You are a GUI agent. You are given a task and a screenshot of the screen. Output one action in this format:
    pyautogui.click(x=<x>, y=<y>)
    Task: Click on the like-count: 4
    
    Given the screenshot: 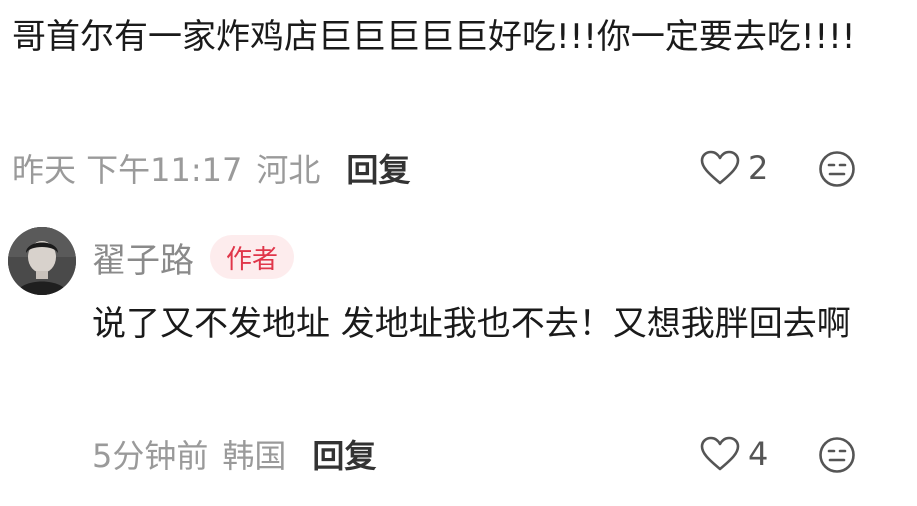 What is the action you would take?
    pyautogui.click(x=758, y=454)
    